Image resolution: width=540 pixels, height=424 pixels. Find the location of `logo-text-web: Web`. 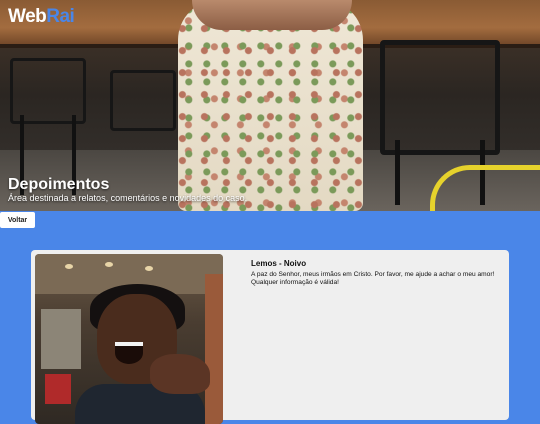

logo-text-web: Web is located at coordinates (27, 16).